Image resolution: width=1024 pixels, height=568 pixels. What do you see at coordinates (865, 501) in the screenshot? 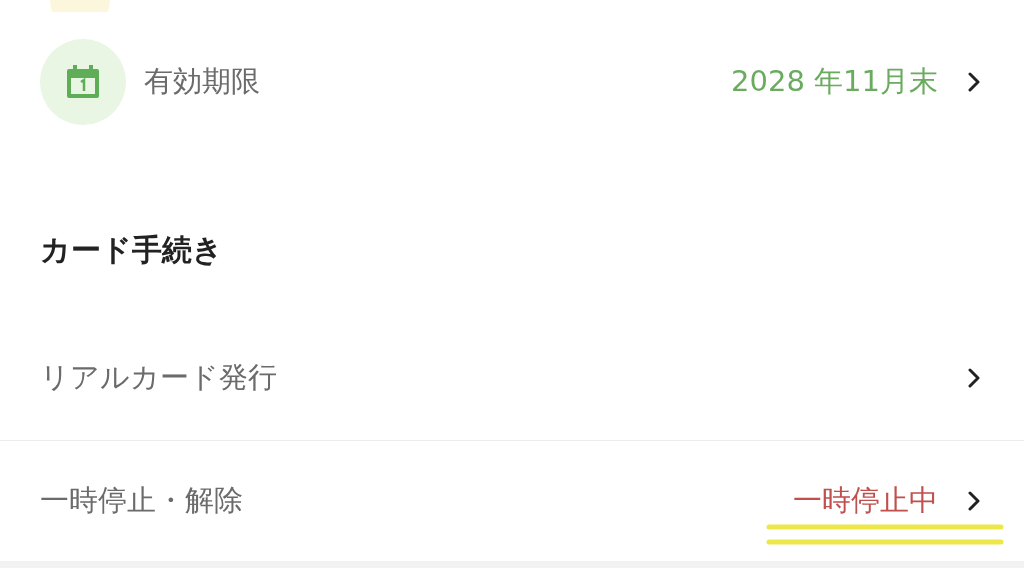
I see `status-text: 一時停止中` at bounding box center [865, 501].